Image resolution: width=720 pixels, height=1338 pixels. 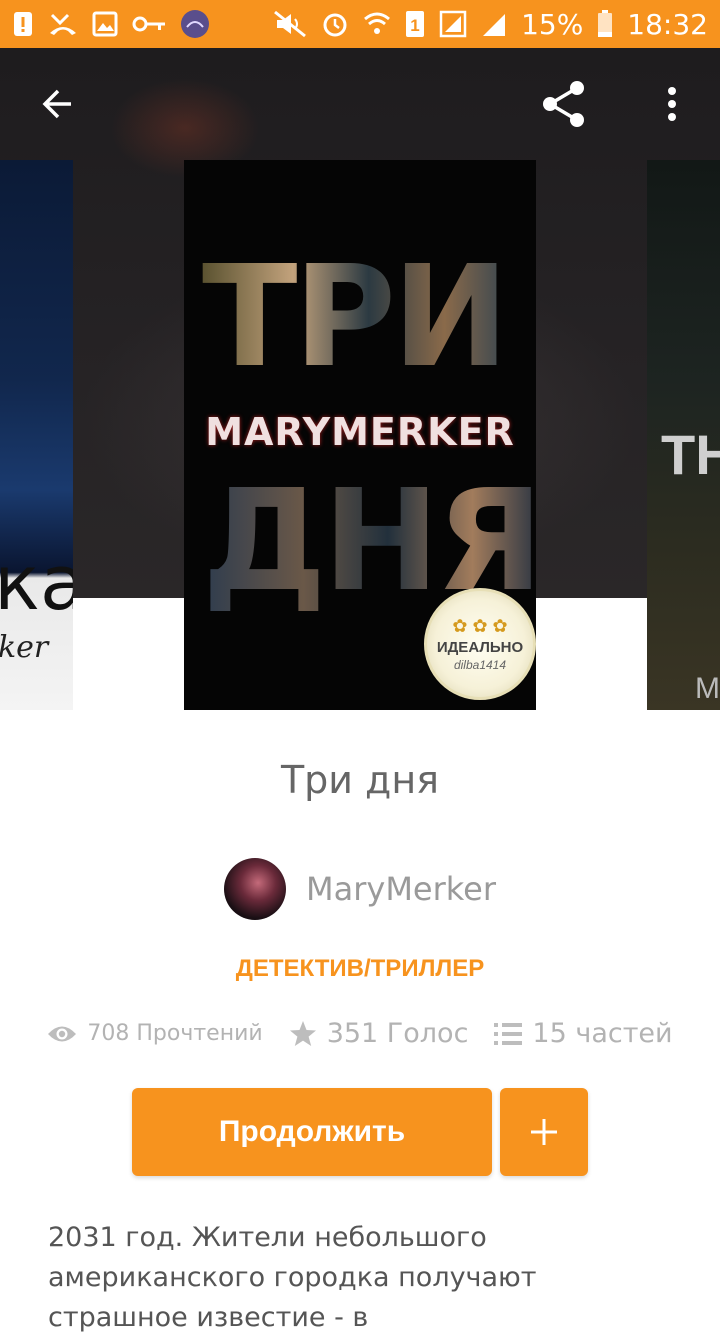 What do you see at coordinates (707, 688) in the screenshot?
I see `cover-right-author: M` at bounding box center [707, 688].